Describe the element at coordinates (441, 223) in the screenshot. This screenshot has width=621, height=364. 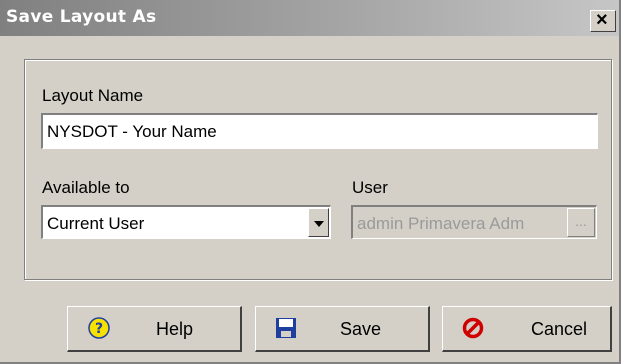
I see `user-value: admin Primavera Adm` at that location.